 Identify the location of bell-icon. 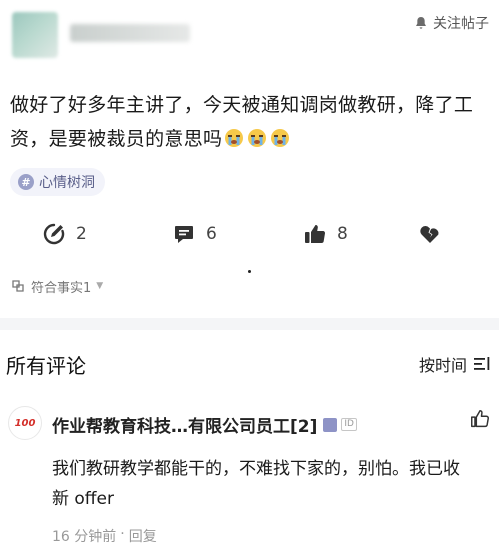
(421, 23).